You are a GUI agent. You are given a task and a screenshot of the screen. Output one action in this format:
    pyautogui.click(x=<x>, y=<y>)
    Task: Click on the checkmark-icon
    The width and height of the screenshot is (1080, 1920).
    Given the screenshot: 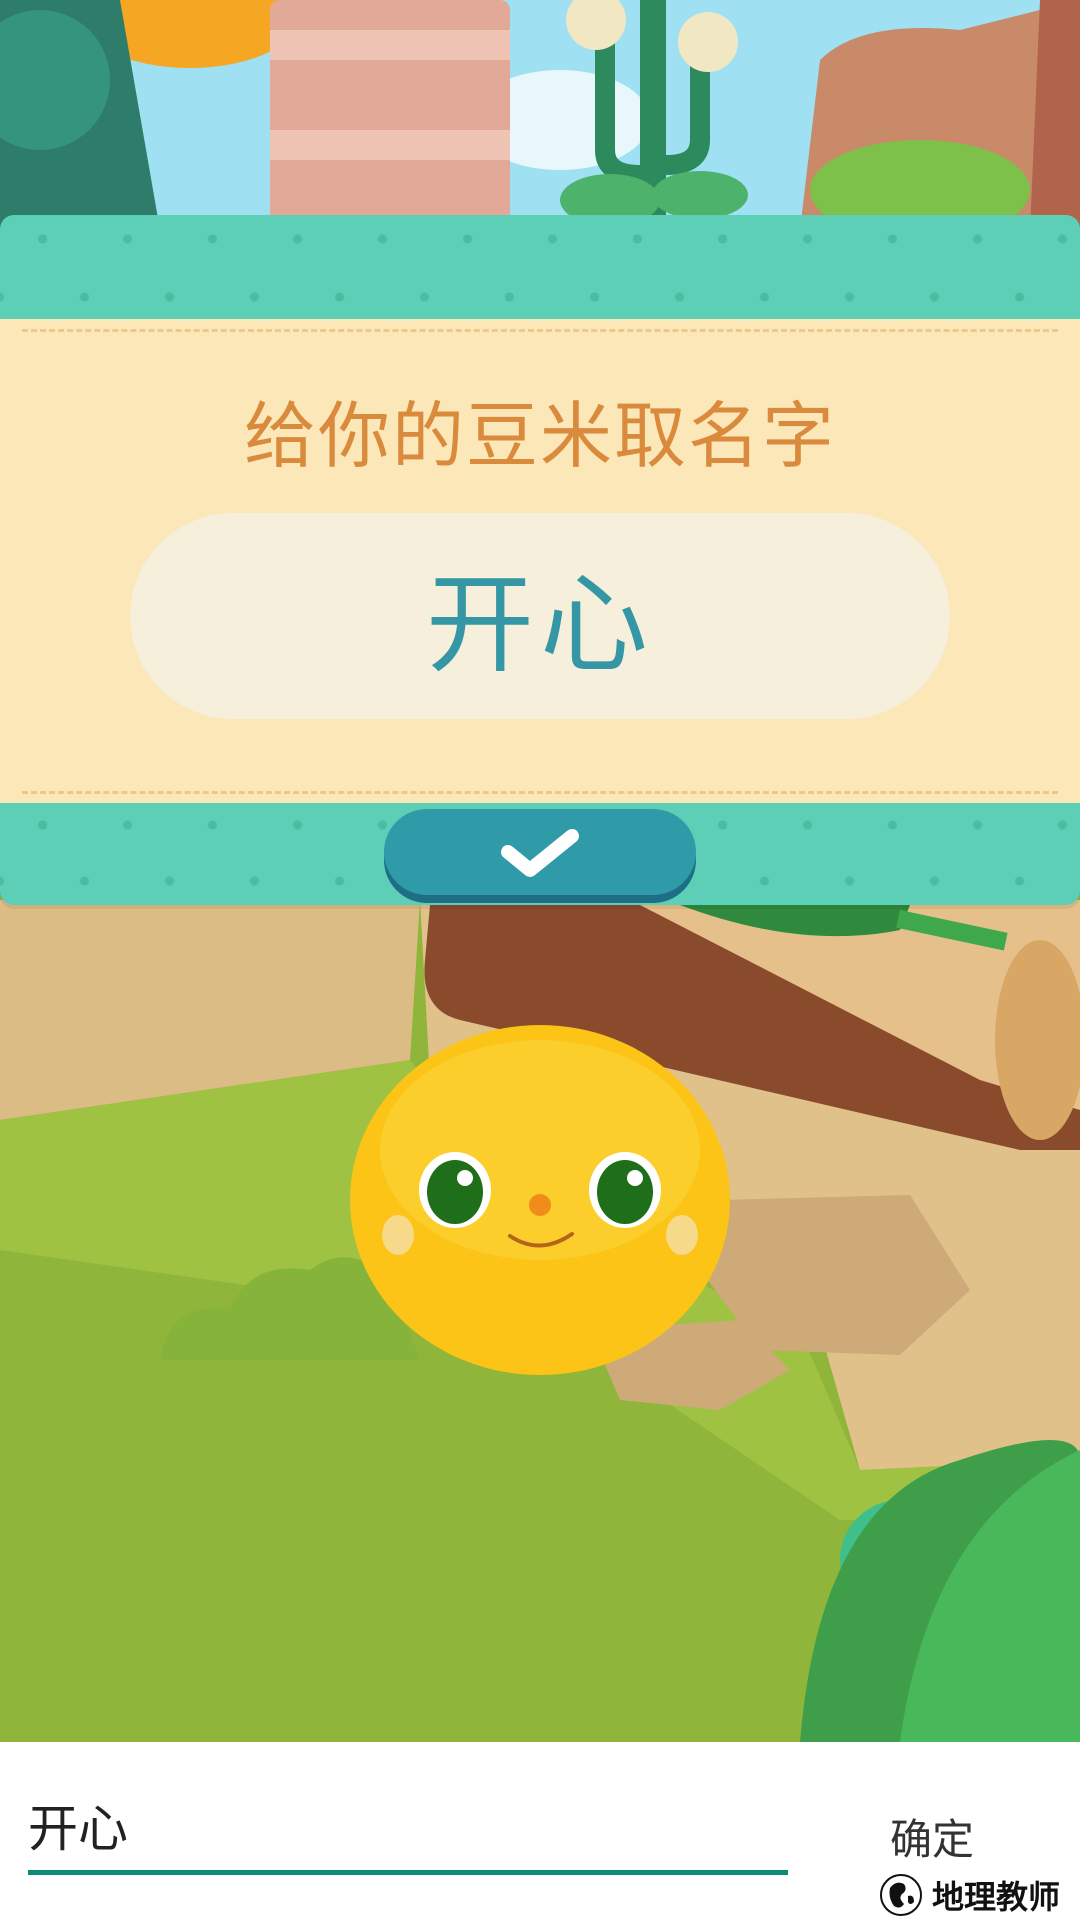 What is the action you would take?
    pyautogui.click(x=540, y=853)
    